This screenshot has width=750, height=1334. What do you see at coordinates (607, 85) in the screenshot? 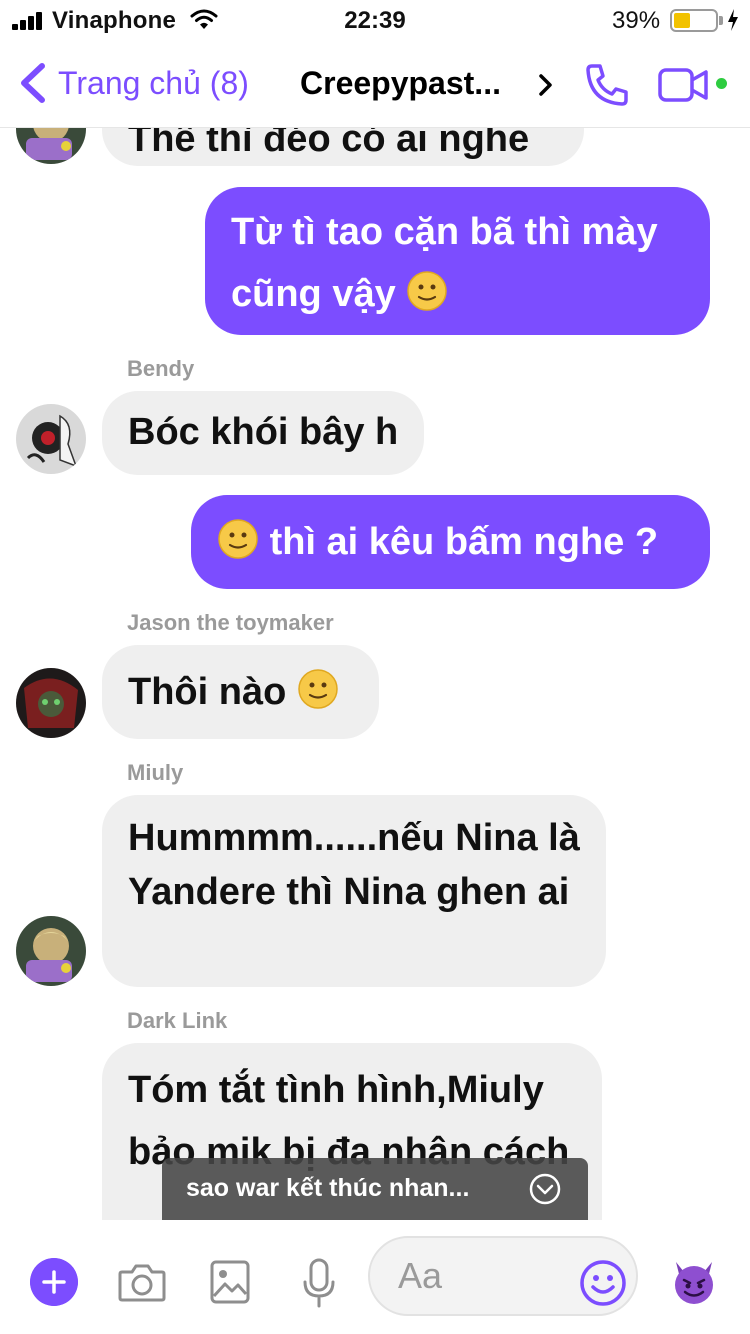
I see `phone-icon` at bounding box center [607, 85].